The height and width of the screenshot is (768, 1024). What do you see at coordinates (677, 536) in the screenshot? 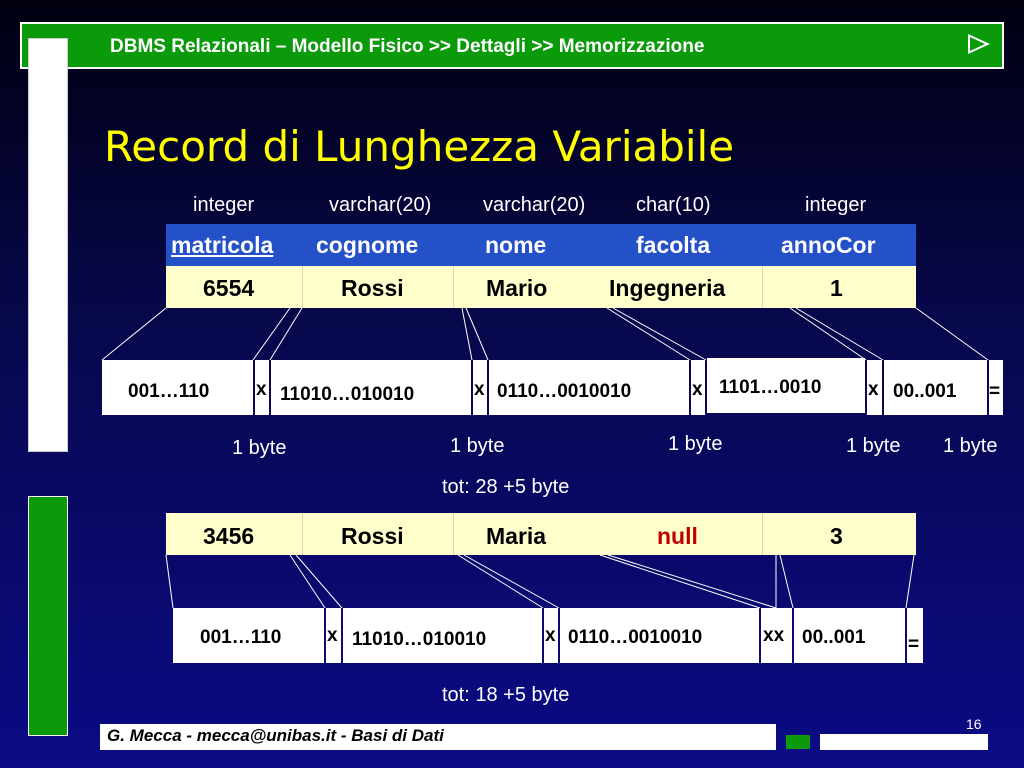
I see `record2-facolta-null: null` at bounding box center [677, 536].